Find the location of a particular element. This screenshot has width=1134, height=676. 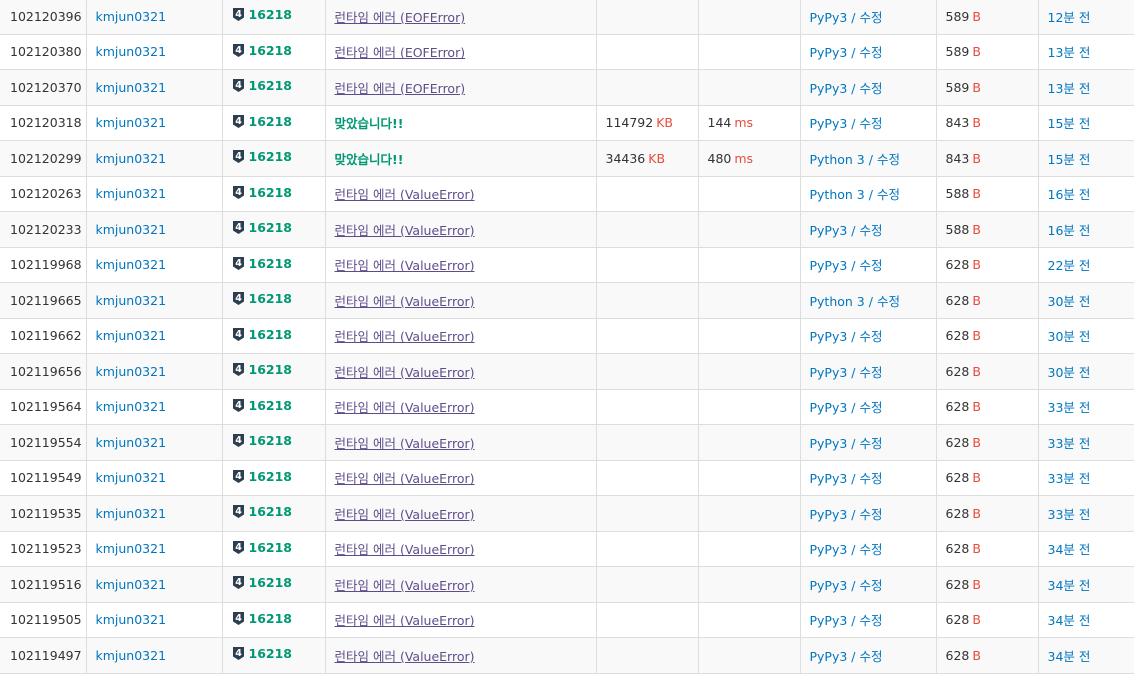

submit-time-link: 12분 전 is located at coordinates (1069, 17).